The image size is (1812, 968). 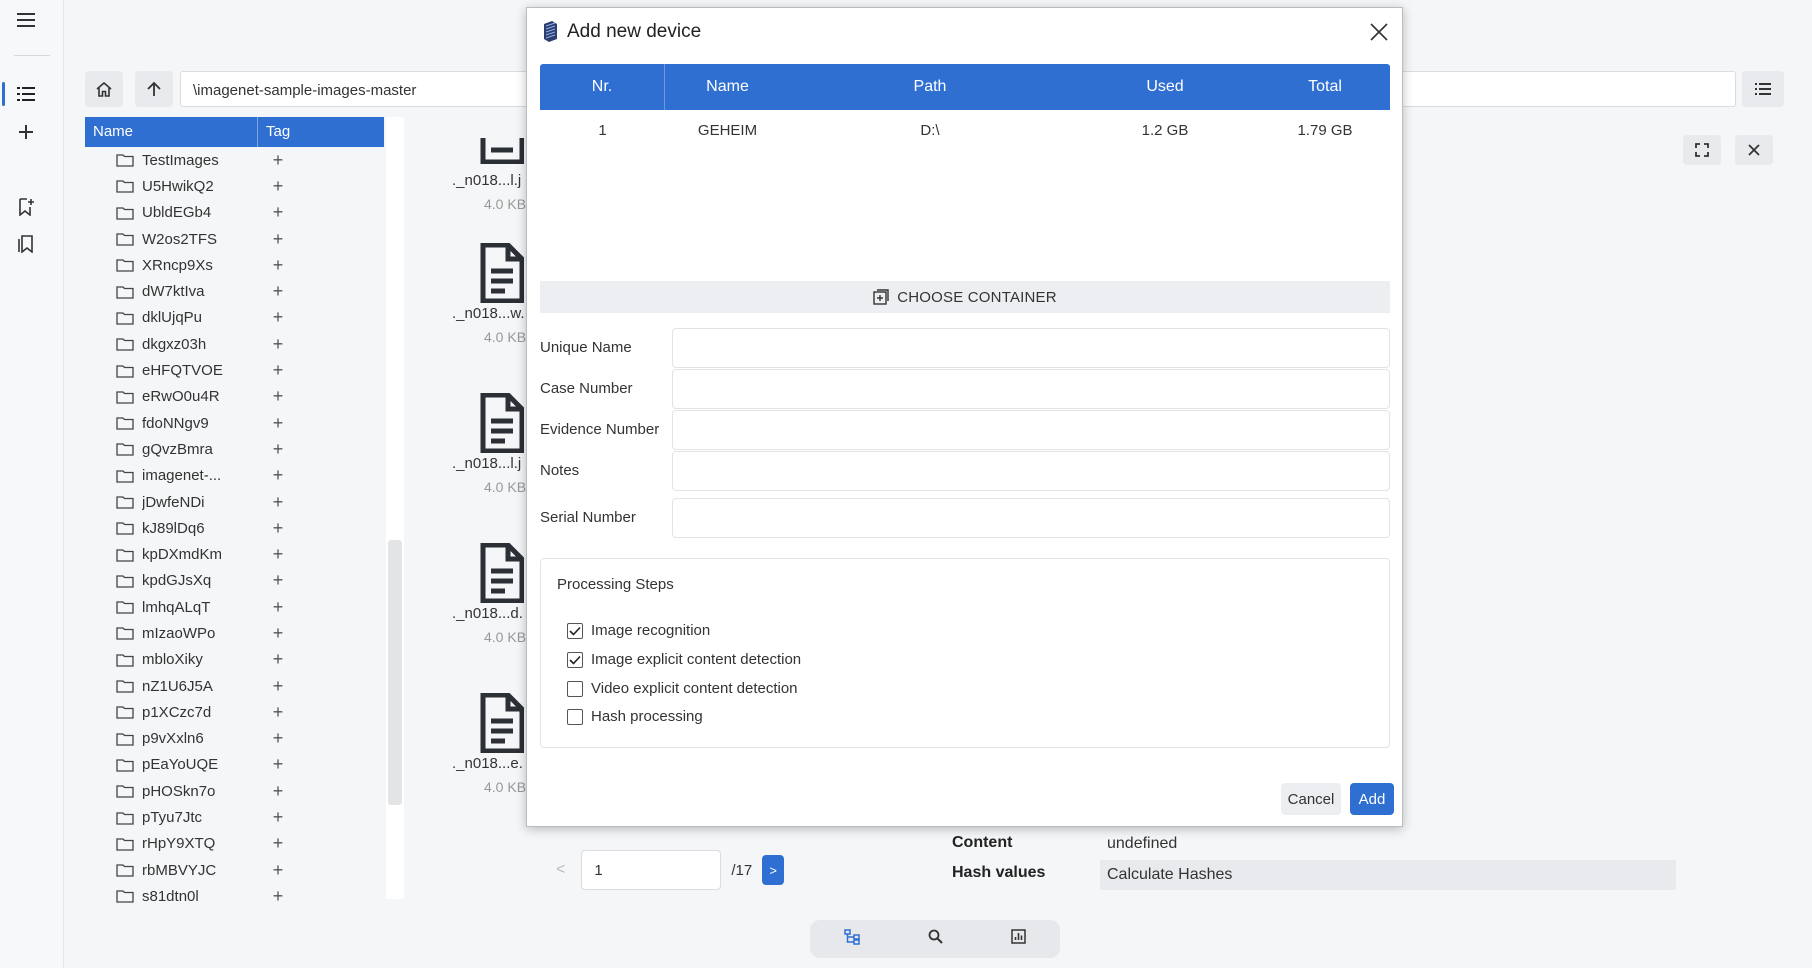 What do you see at coordinates (235, 449) in the screenshot?
I see `tree-item: gQvzBmra +` at bounding box center [235, 449].